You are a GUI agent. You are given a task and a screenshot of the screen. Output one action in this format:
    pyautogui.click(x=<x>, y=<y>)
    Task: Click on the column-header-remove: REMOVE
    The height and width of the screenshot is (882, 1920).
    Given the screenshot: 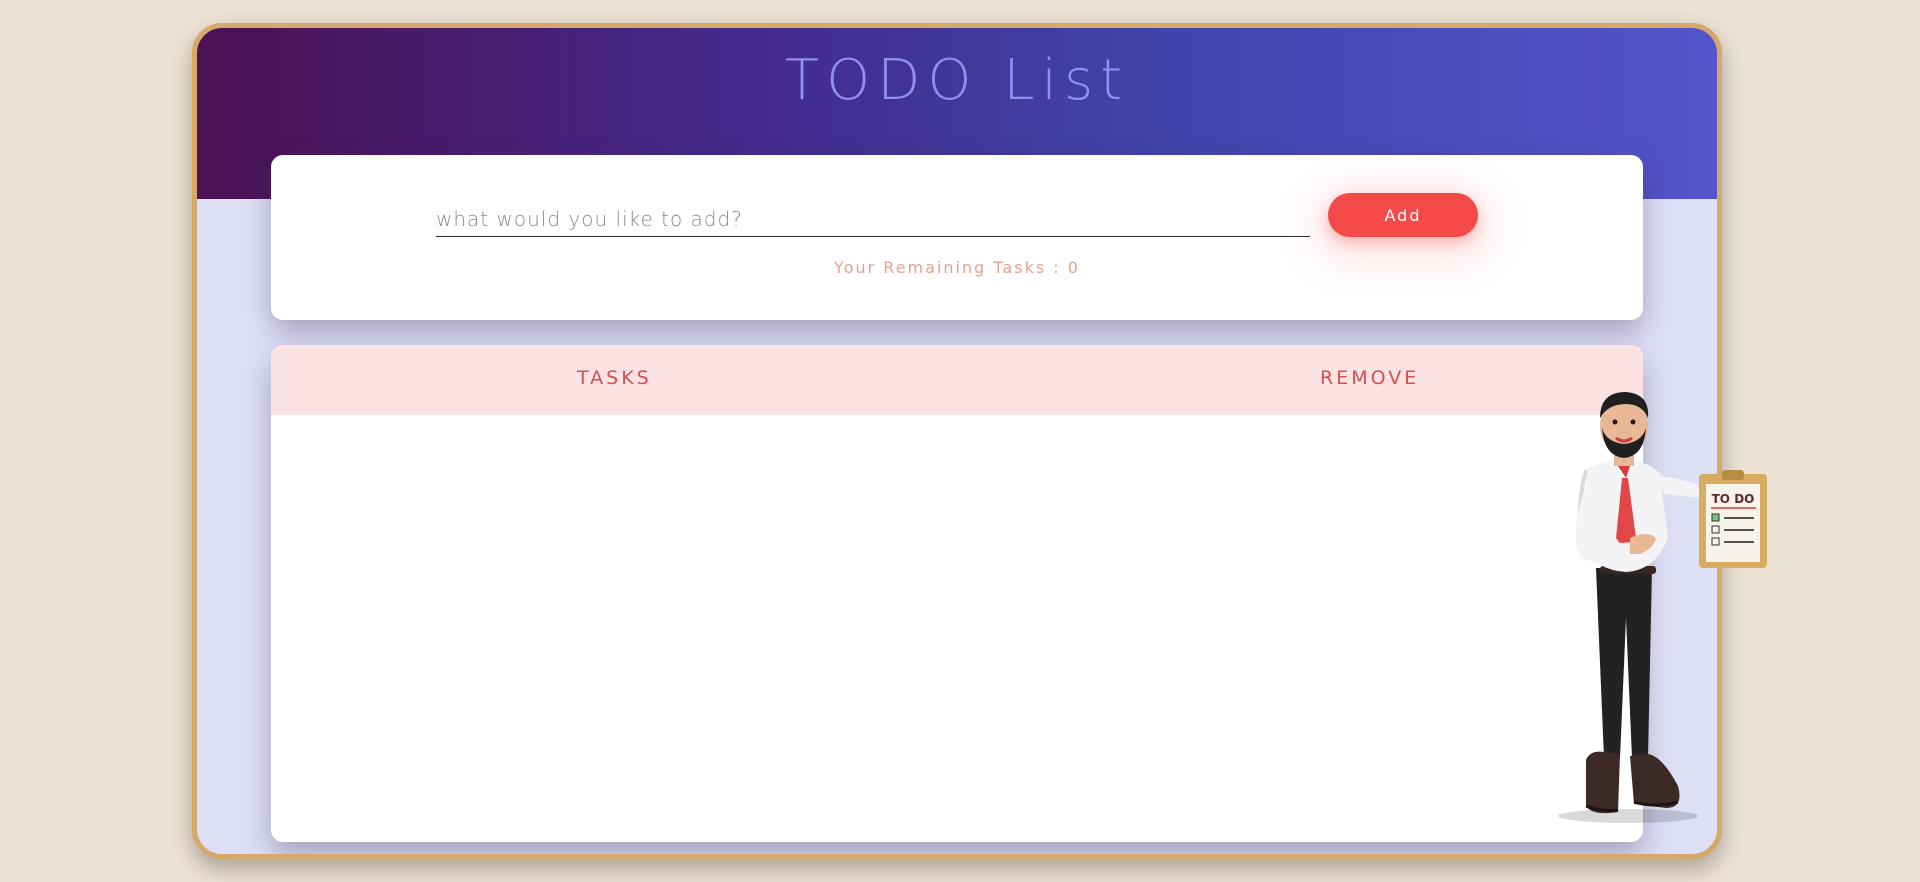 What is the action you would take?
    pyautogui.click(x=1370, y=378)
    